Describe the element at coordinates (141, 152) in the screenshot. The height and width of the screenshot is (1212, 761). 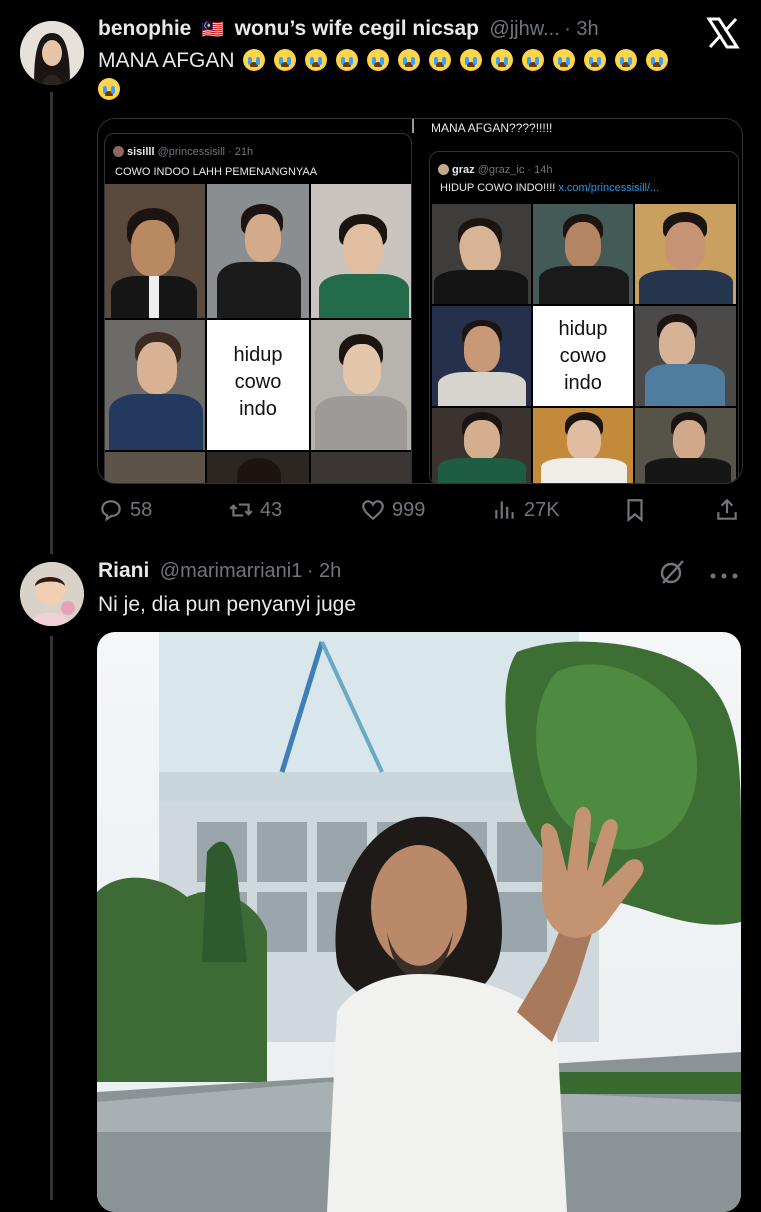
I see `quote-name: sisilll` at that location.